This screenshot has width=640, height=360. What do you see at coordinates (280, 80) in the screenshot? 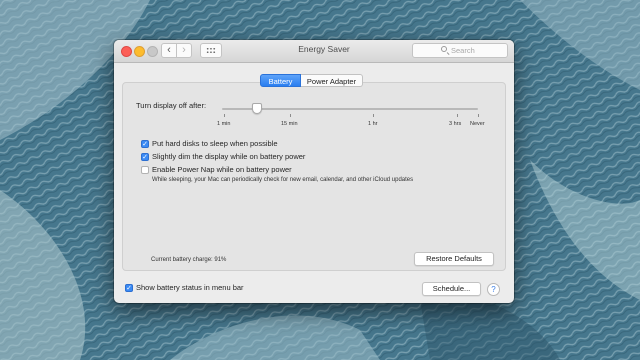
I see `tab-battery: Battery` at bounding box center [280, 80].